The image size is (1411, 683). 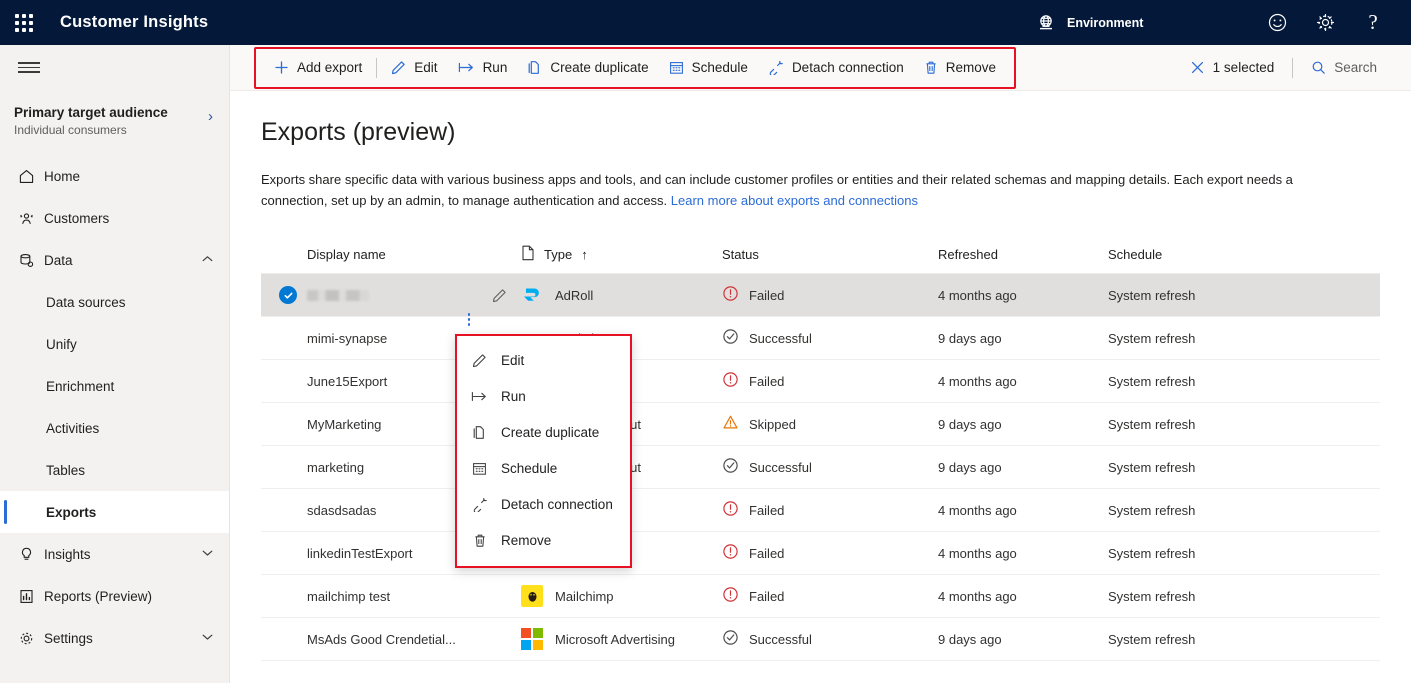 What do you see at coordinates (469, 319) in the screenshot?
I see `row-more-options-button` at bounding box center [469, 319].